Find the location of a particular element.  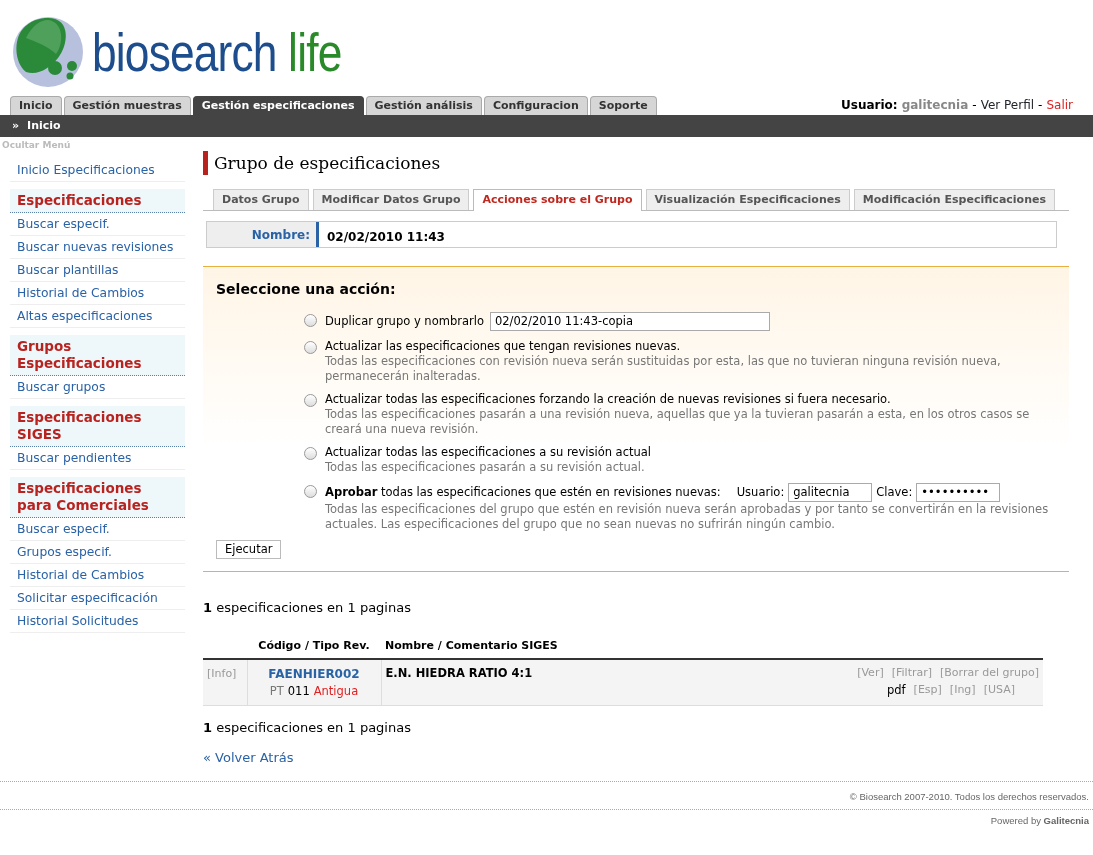

nav-tab: Soporte is located at coordinates (623, 105).